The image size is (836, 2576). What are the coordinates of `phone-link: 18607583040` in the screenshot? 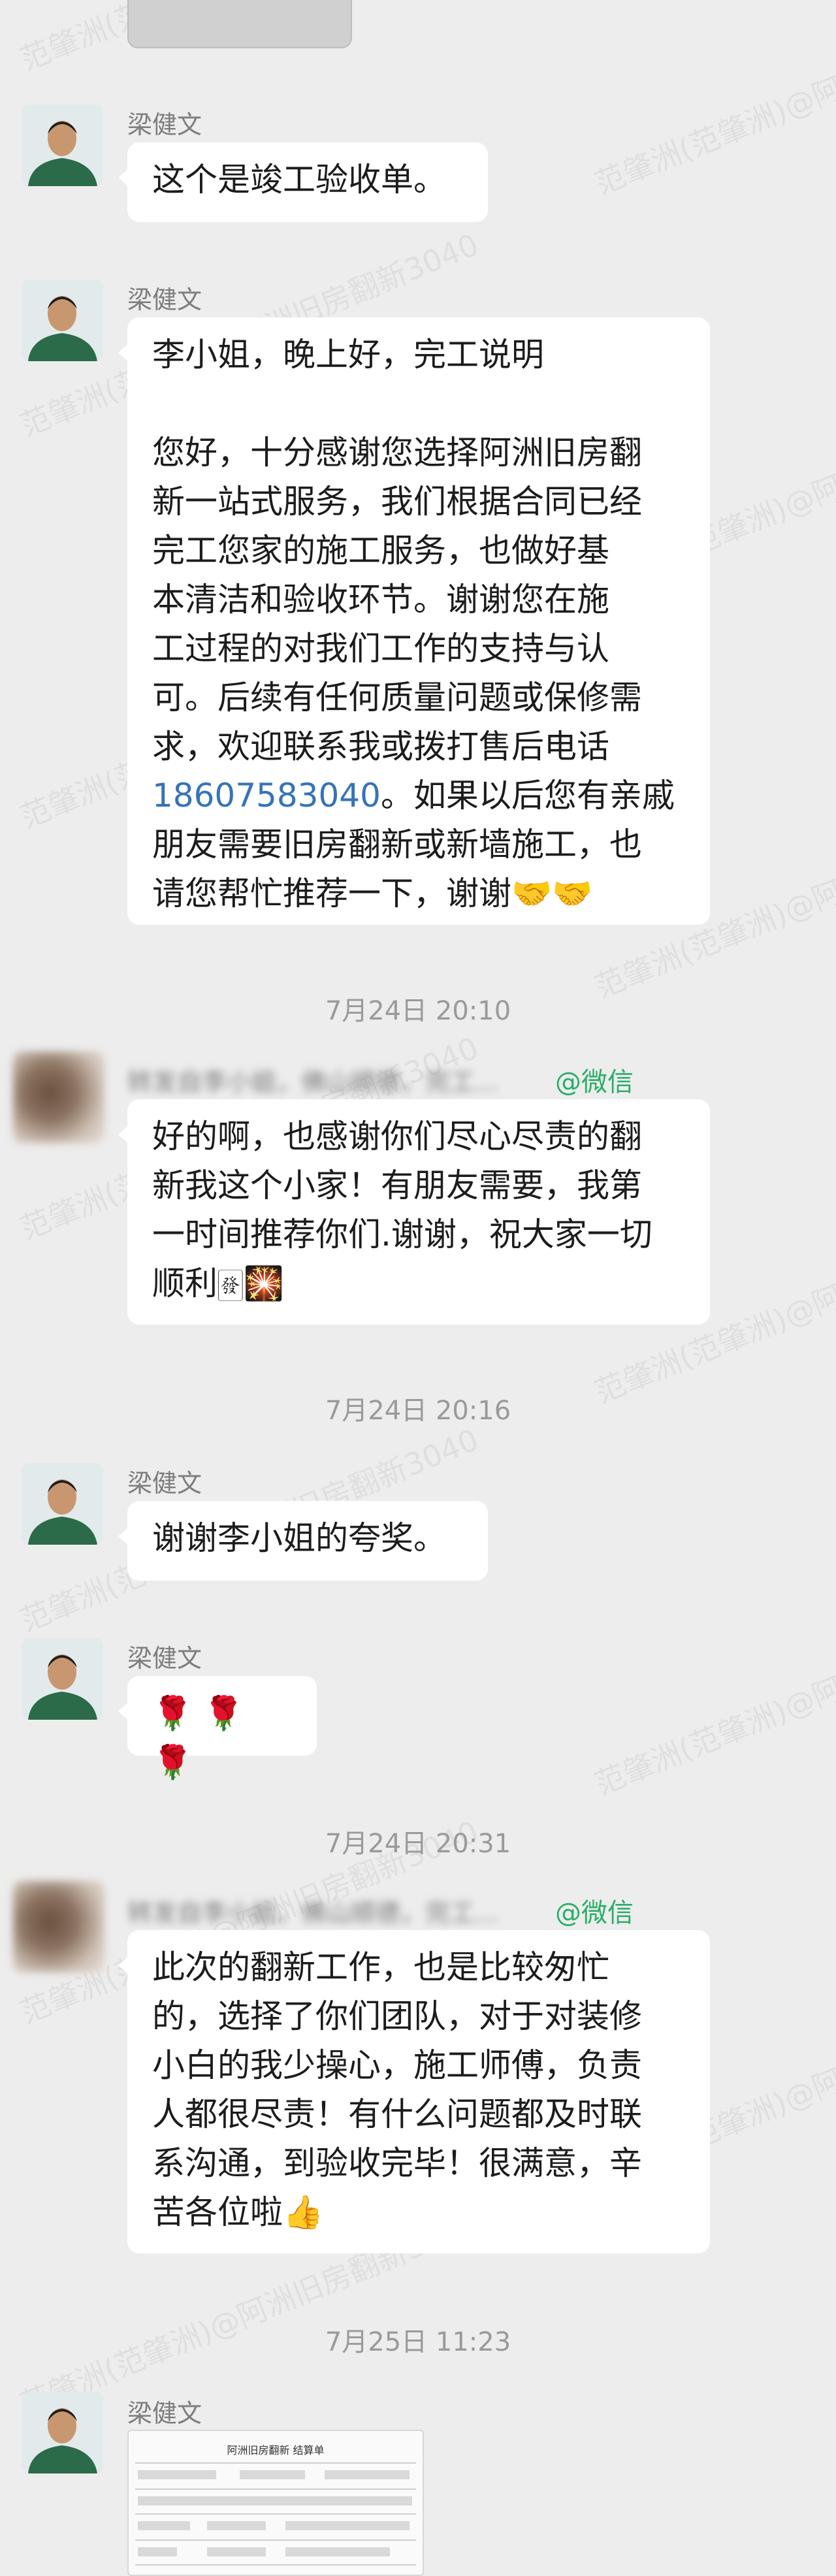 It's located at (266, 795).